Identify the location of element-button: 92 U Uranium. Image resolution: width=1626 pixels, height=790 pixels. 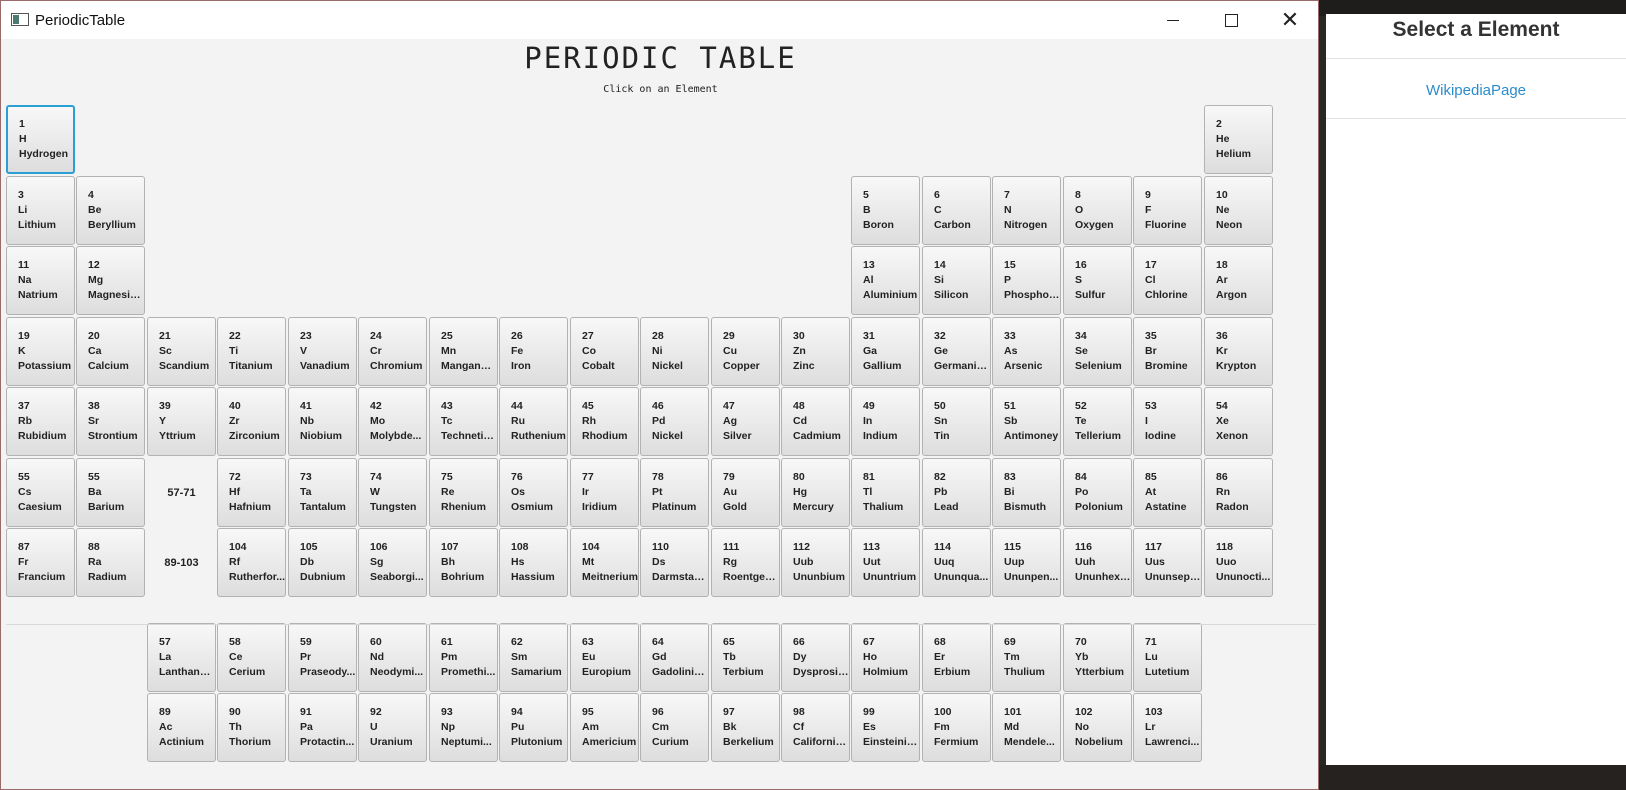
(392, 727).